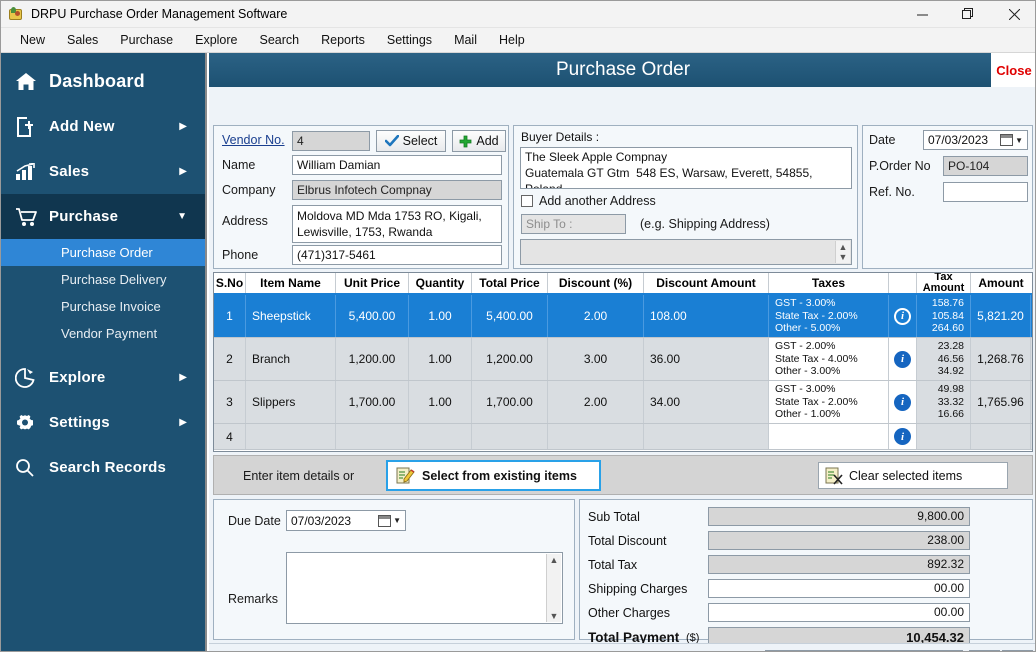 The height and width of the screenshot is (652, 1036). Describe the element at coordinates (103, 81) in the screenshot. I see `sidebar-item-dashboard: Dashboard` at that location.